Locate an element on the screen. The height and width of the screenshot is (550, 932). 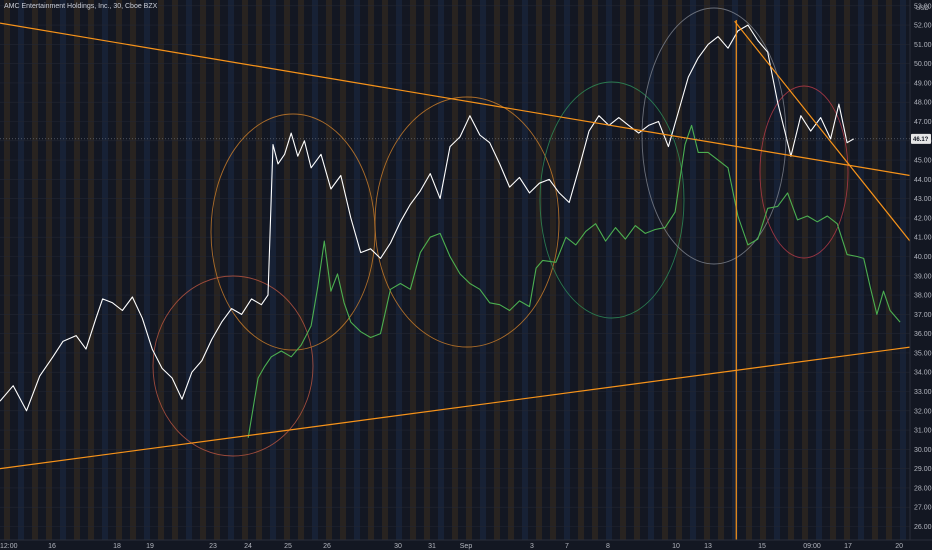
time-tick-label: 8 is located at coordinates (608, 546).